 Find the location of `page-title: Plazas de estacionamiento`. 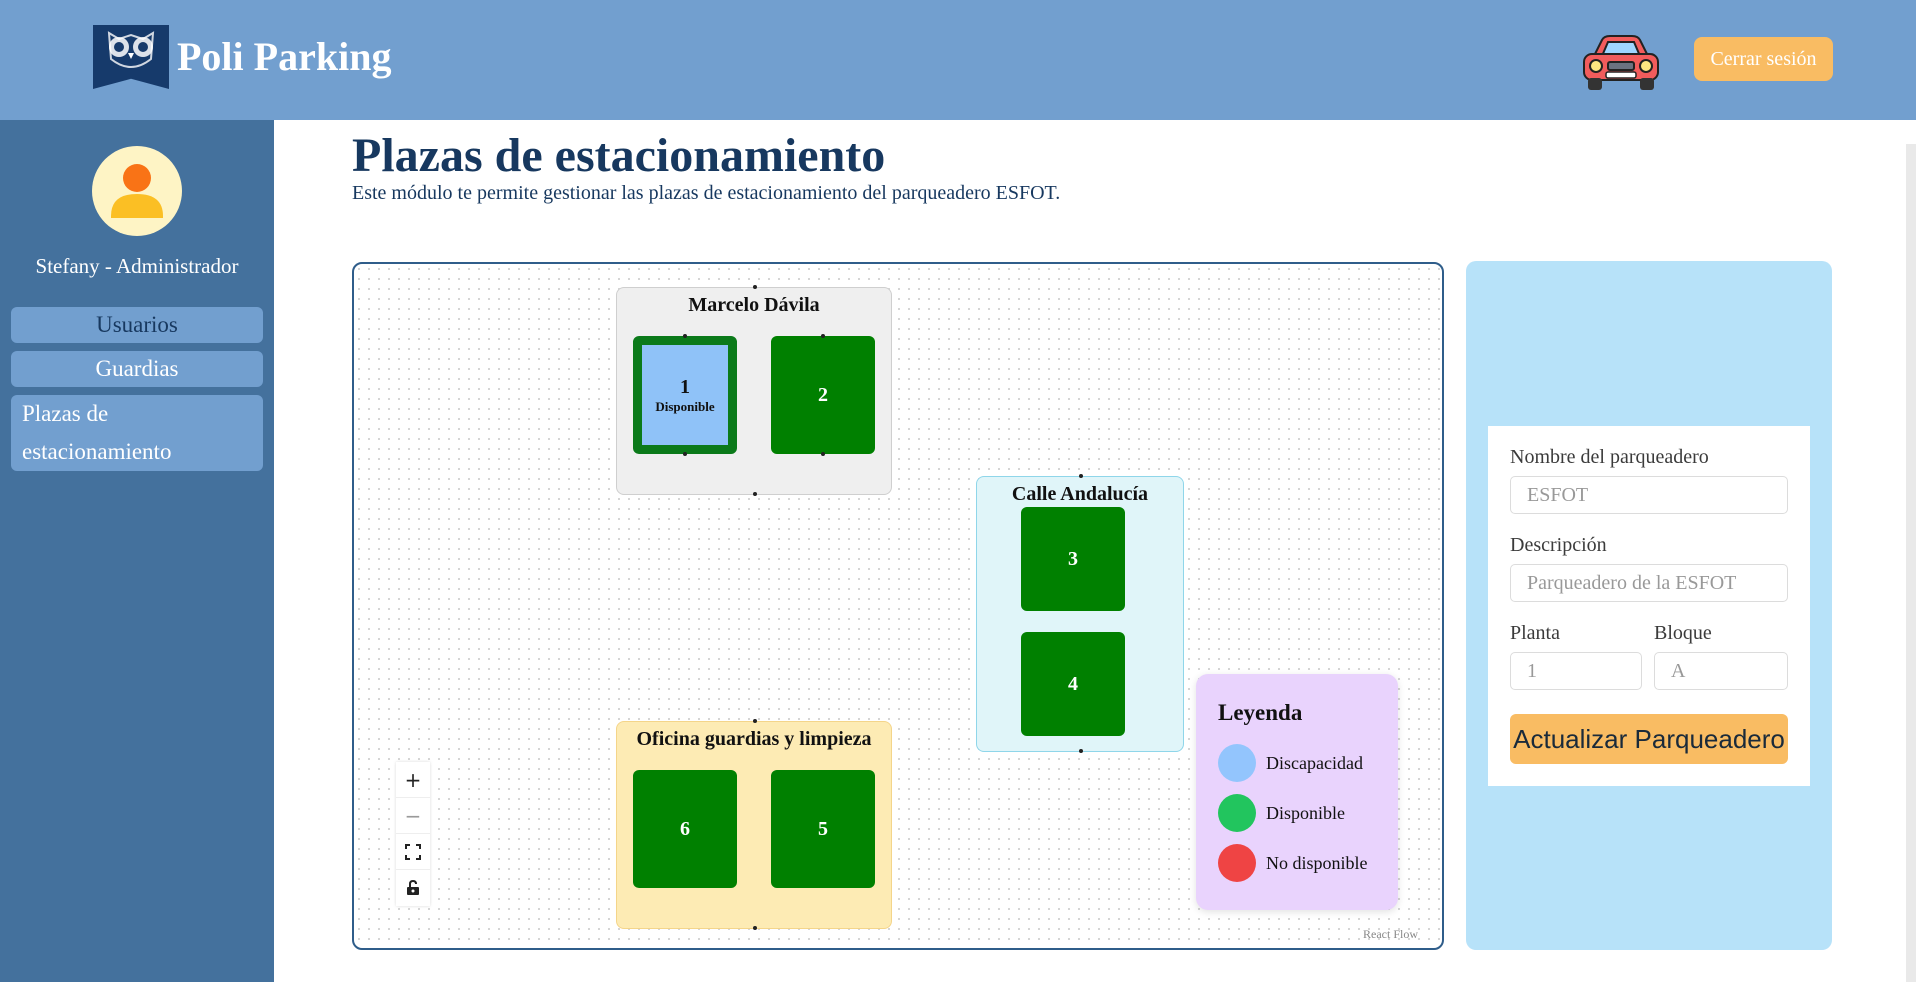

page-title: Plazas de estacionamiento is located at coordinates (619, 155).